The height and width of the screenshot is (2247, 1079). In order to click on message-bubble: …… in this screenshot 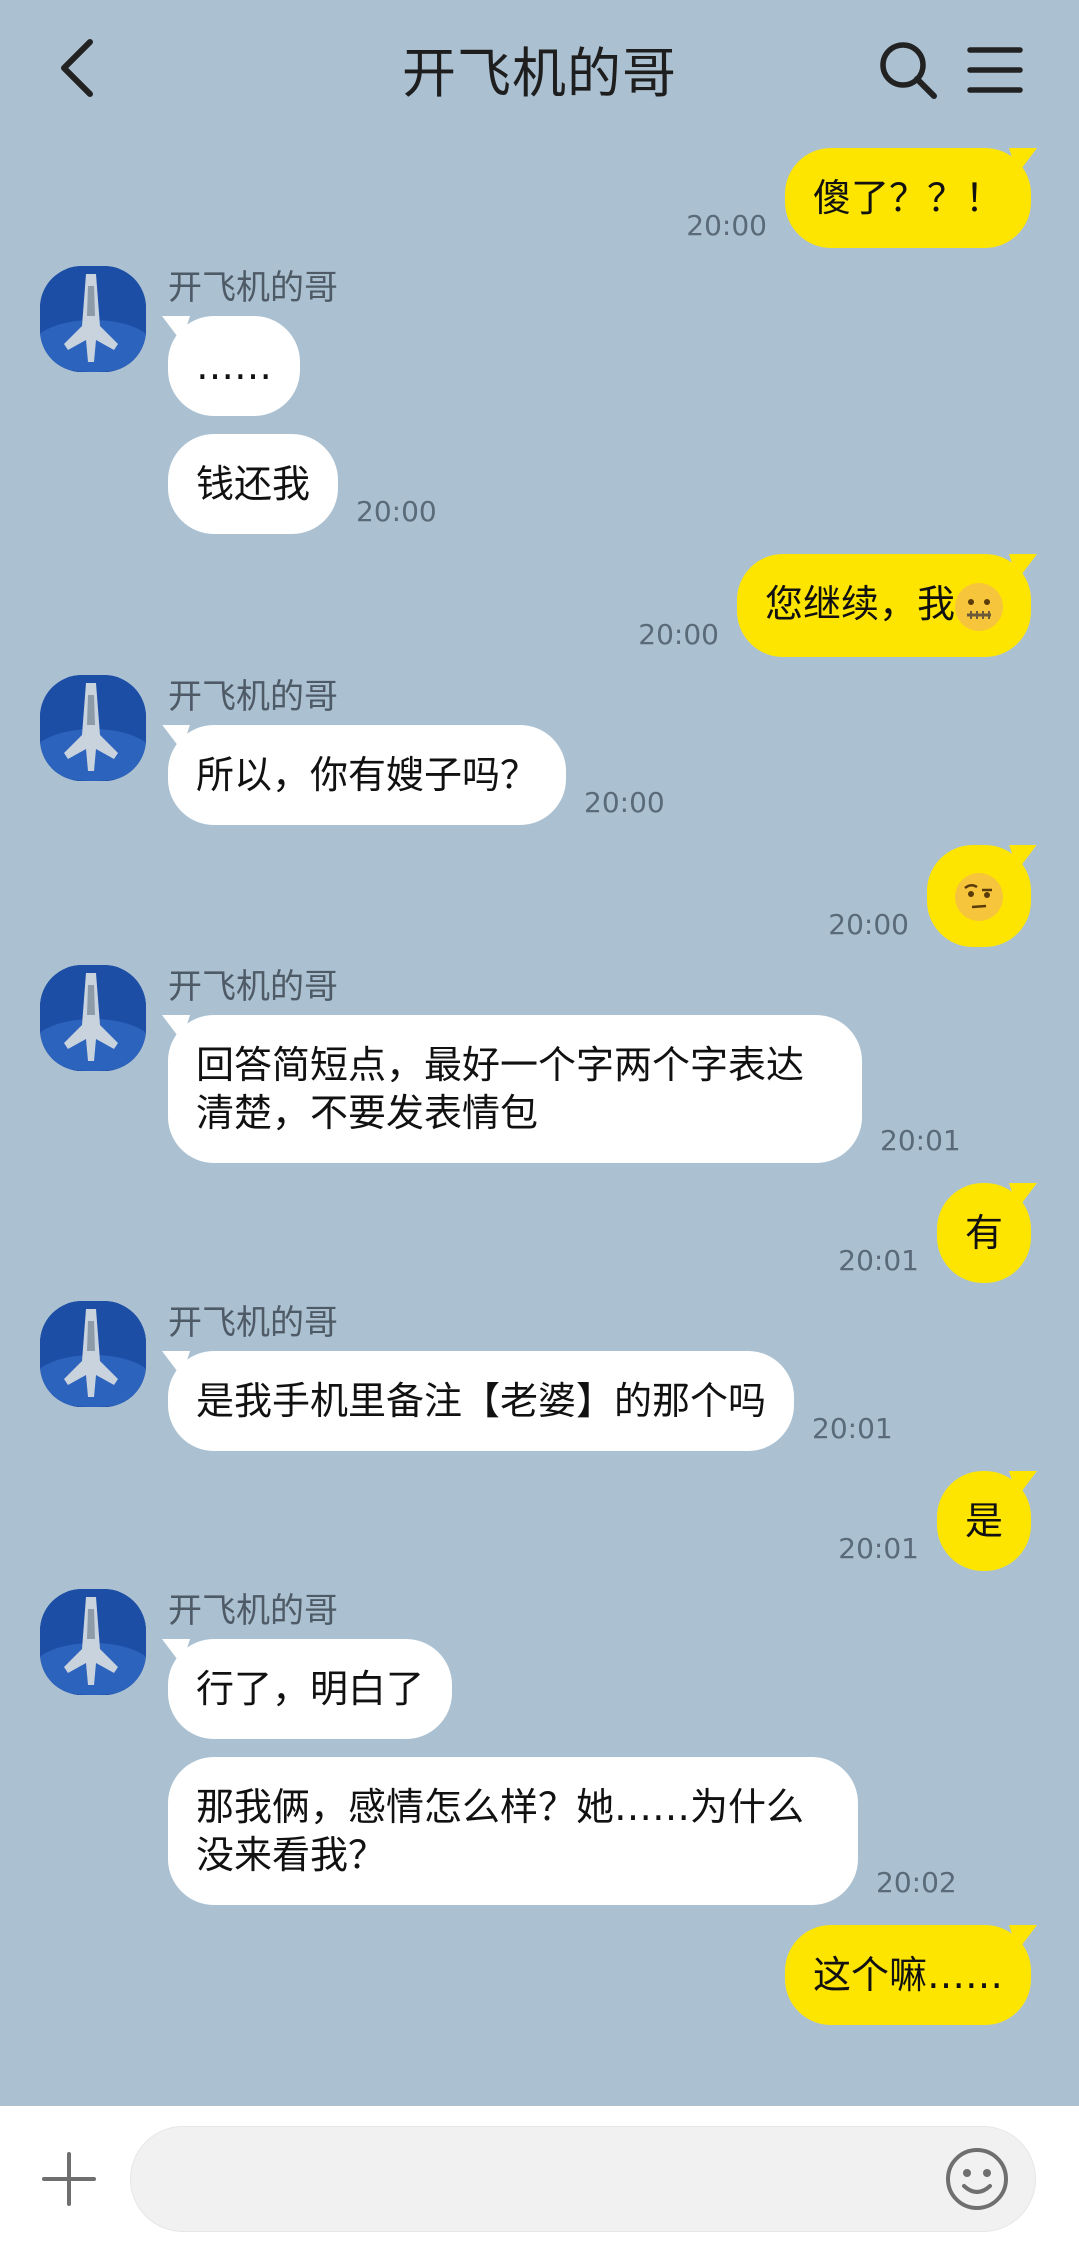, I will do `click(234, 366)`.